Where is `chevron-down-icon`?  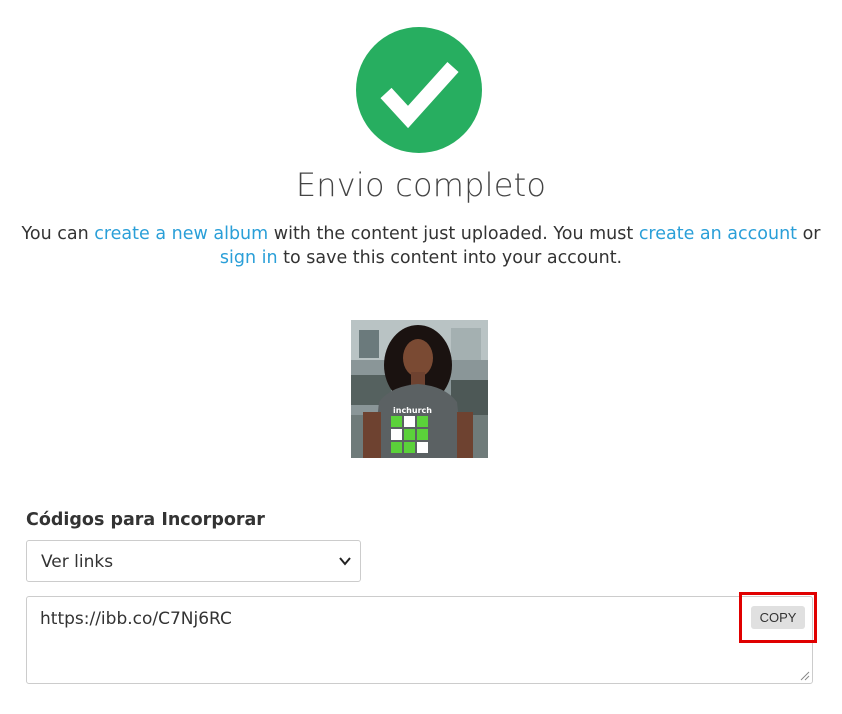
chevron-down-icon is located at coordinates (345, 561).